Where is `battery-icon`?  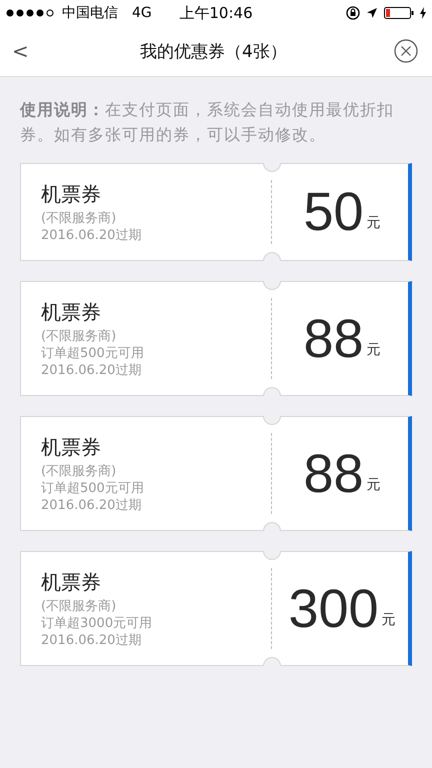
battery-icon is located at coordinates (399, 13).